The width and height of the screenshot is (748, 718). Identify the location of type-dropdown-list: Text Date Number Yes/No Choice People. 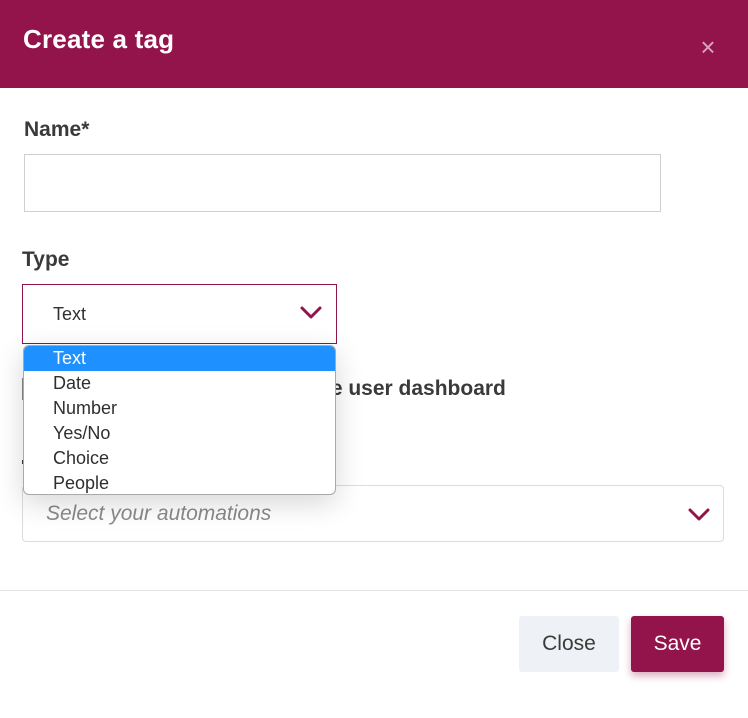
(179, 420).